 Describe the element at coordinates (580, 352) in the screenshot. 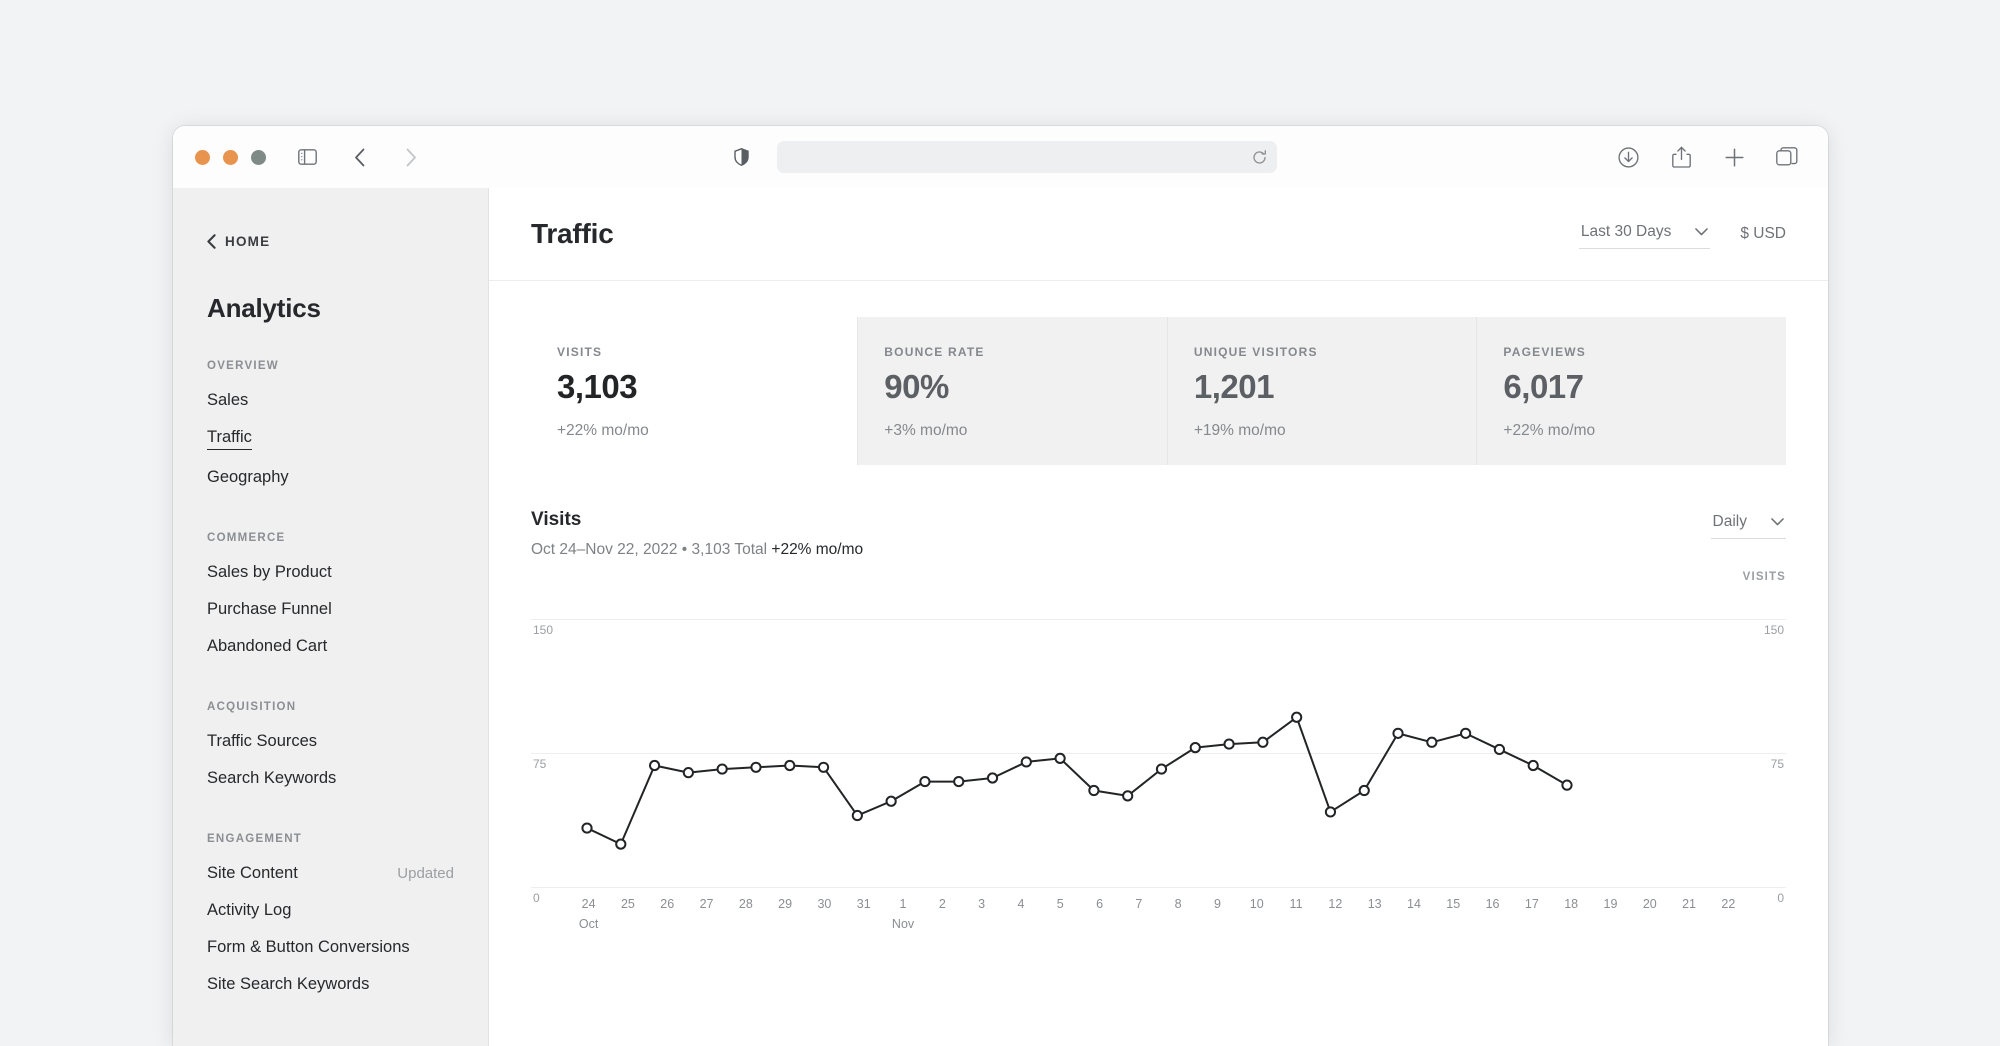

I see `kpi-label: VISITS` at that location.